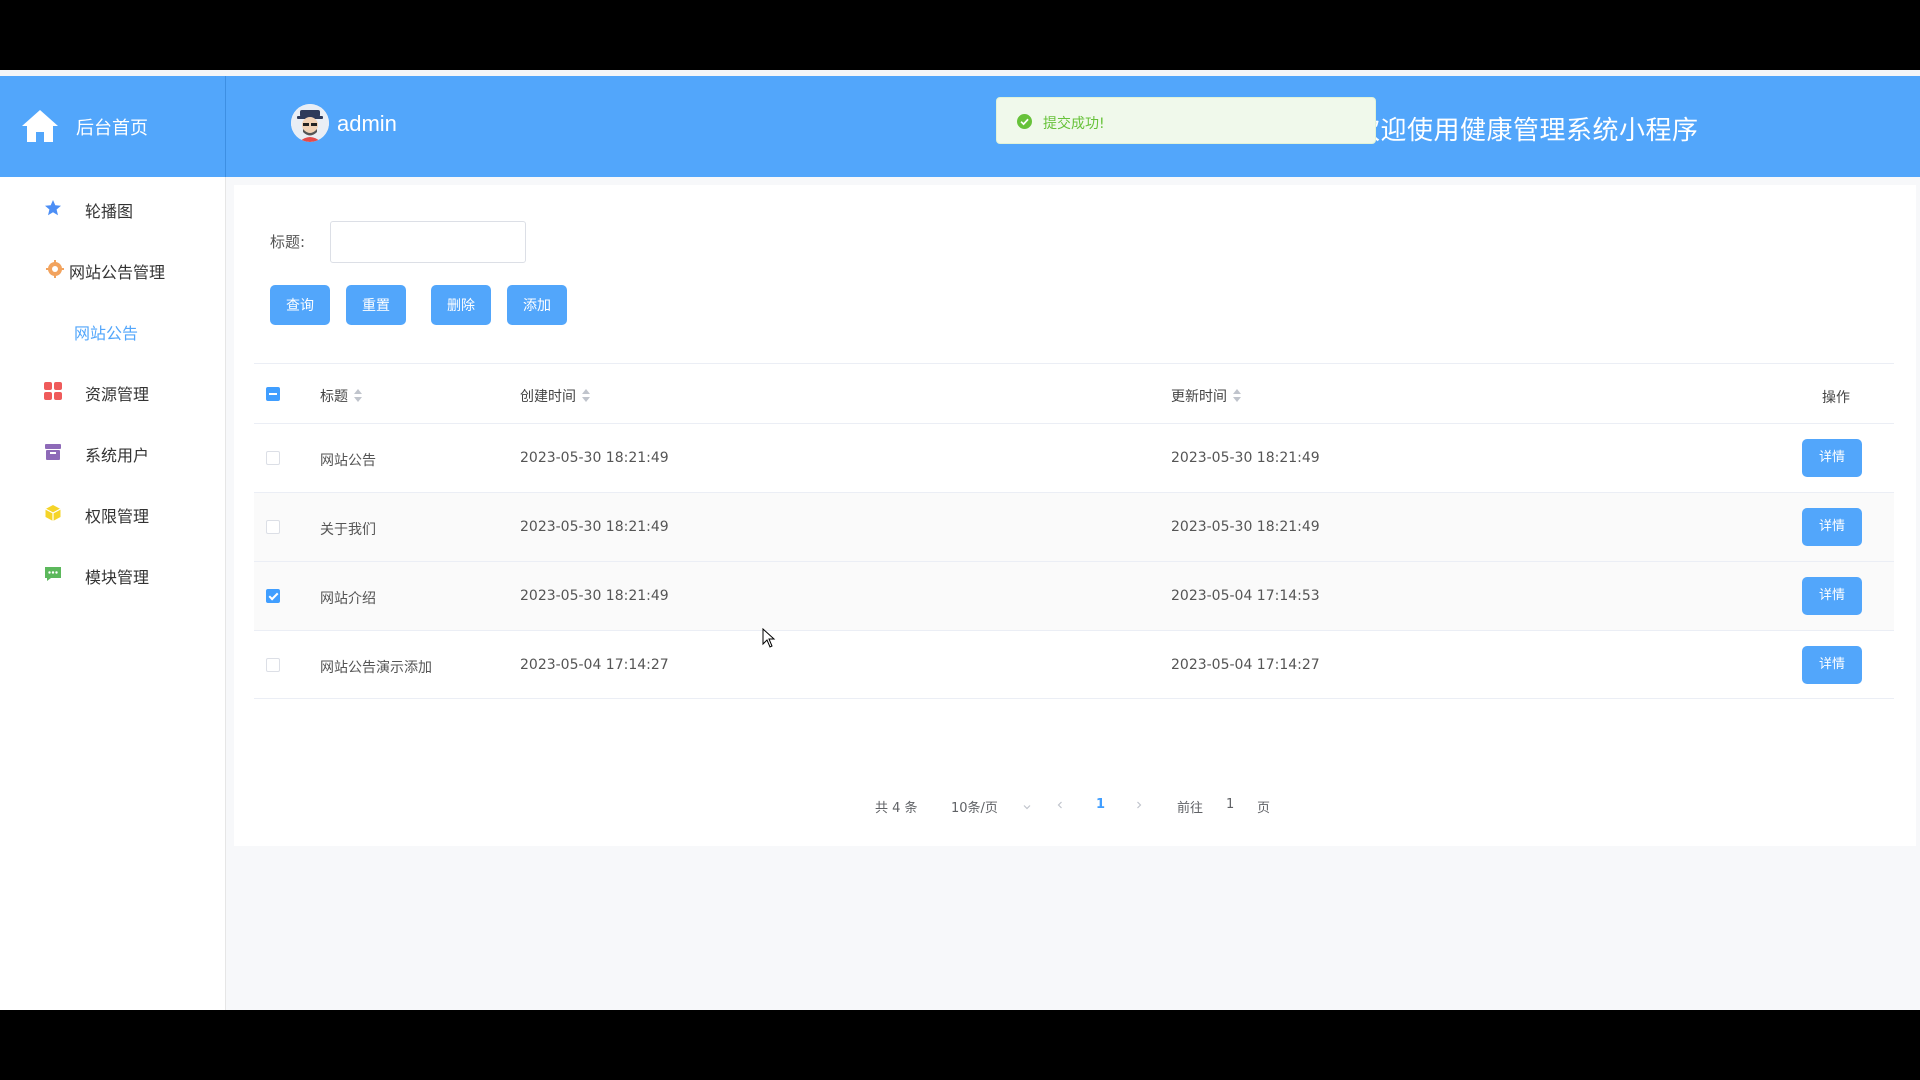  I want to click on sidebar-item-label: 网站公告, so click(106, 333).